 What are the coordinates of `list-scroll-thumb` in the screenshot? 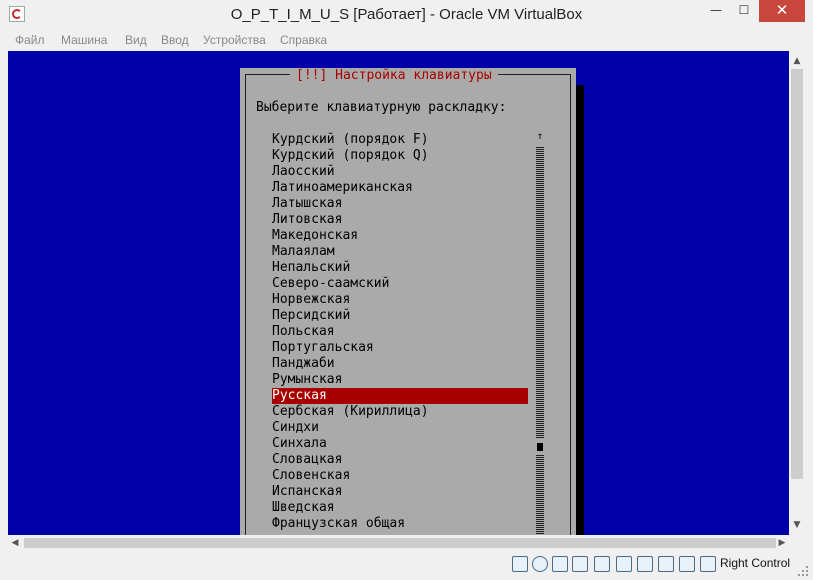 It's located at (540, 446).